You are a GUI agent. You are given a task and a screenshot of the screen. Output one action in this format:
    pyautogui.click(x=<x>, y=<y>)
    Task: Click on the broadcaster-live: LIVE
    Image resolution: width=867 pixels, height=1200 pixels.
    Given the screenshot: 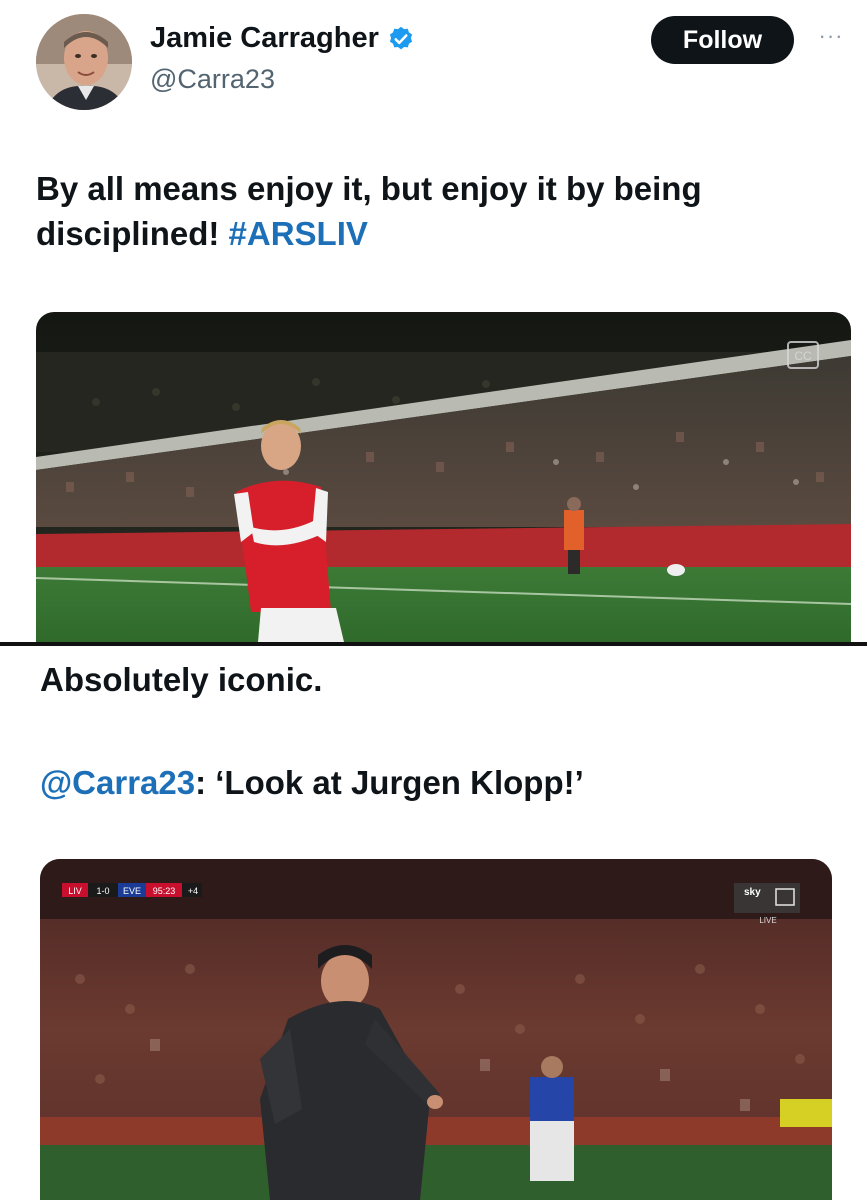 What is the action you would take?
    pyautogui.click(x=767, y=920)
    